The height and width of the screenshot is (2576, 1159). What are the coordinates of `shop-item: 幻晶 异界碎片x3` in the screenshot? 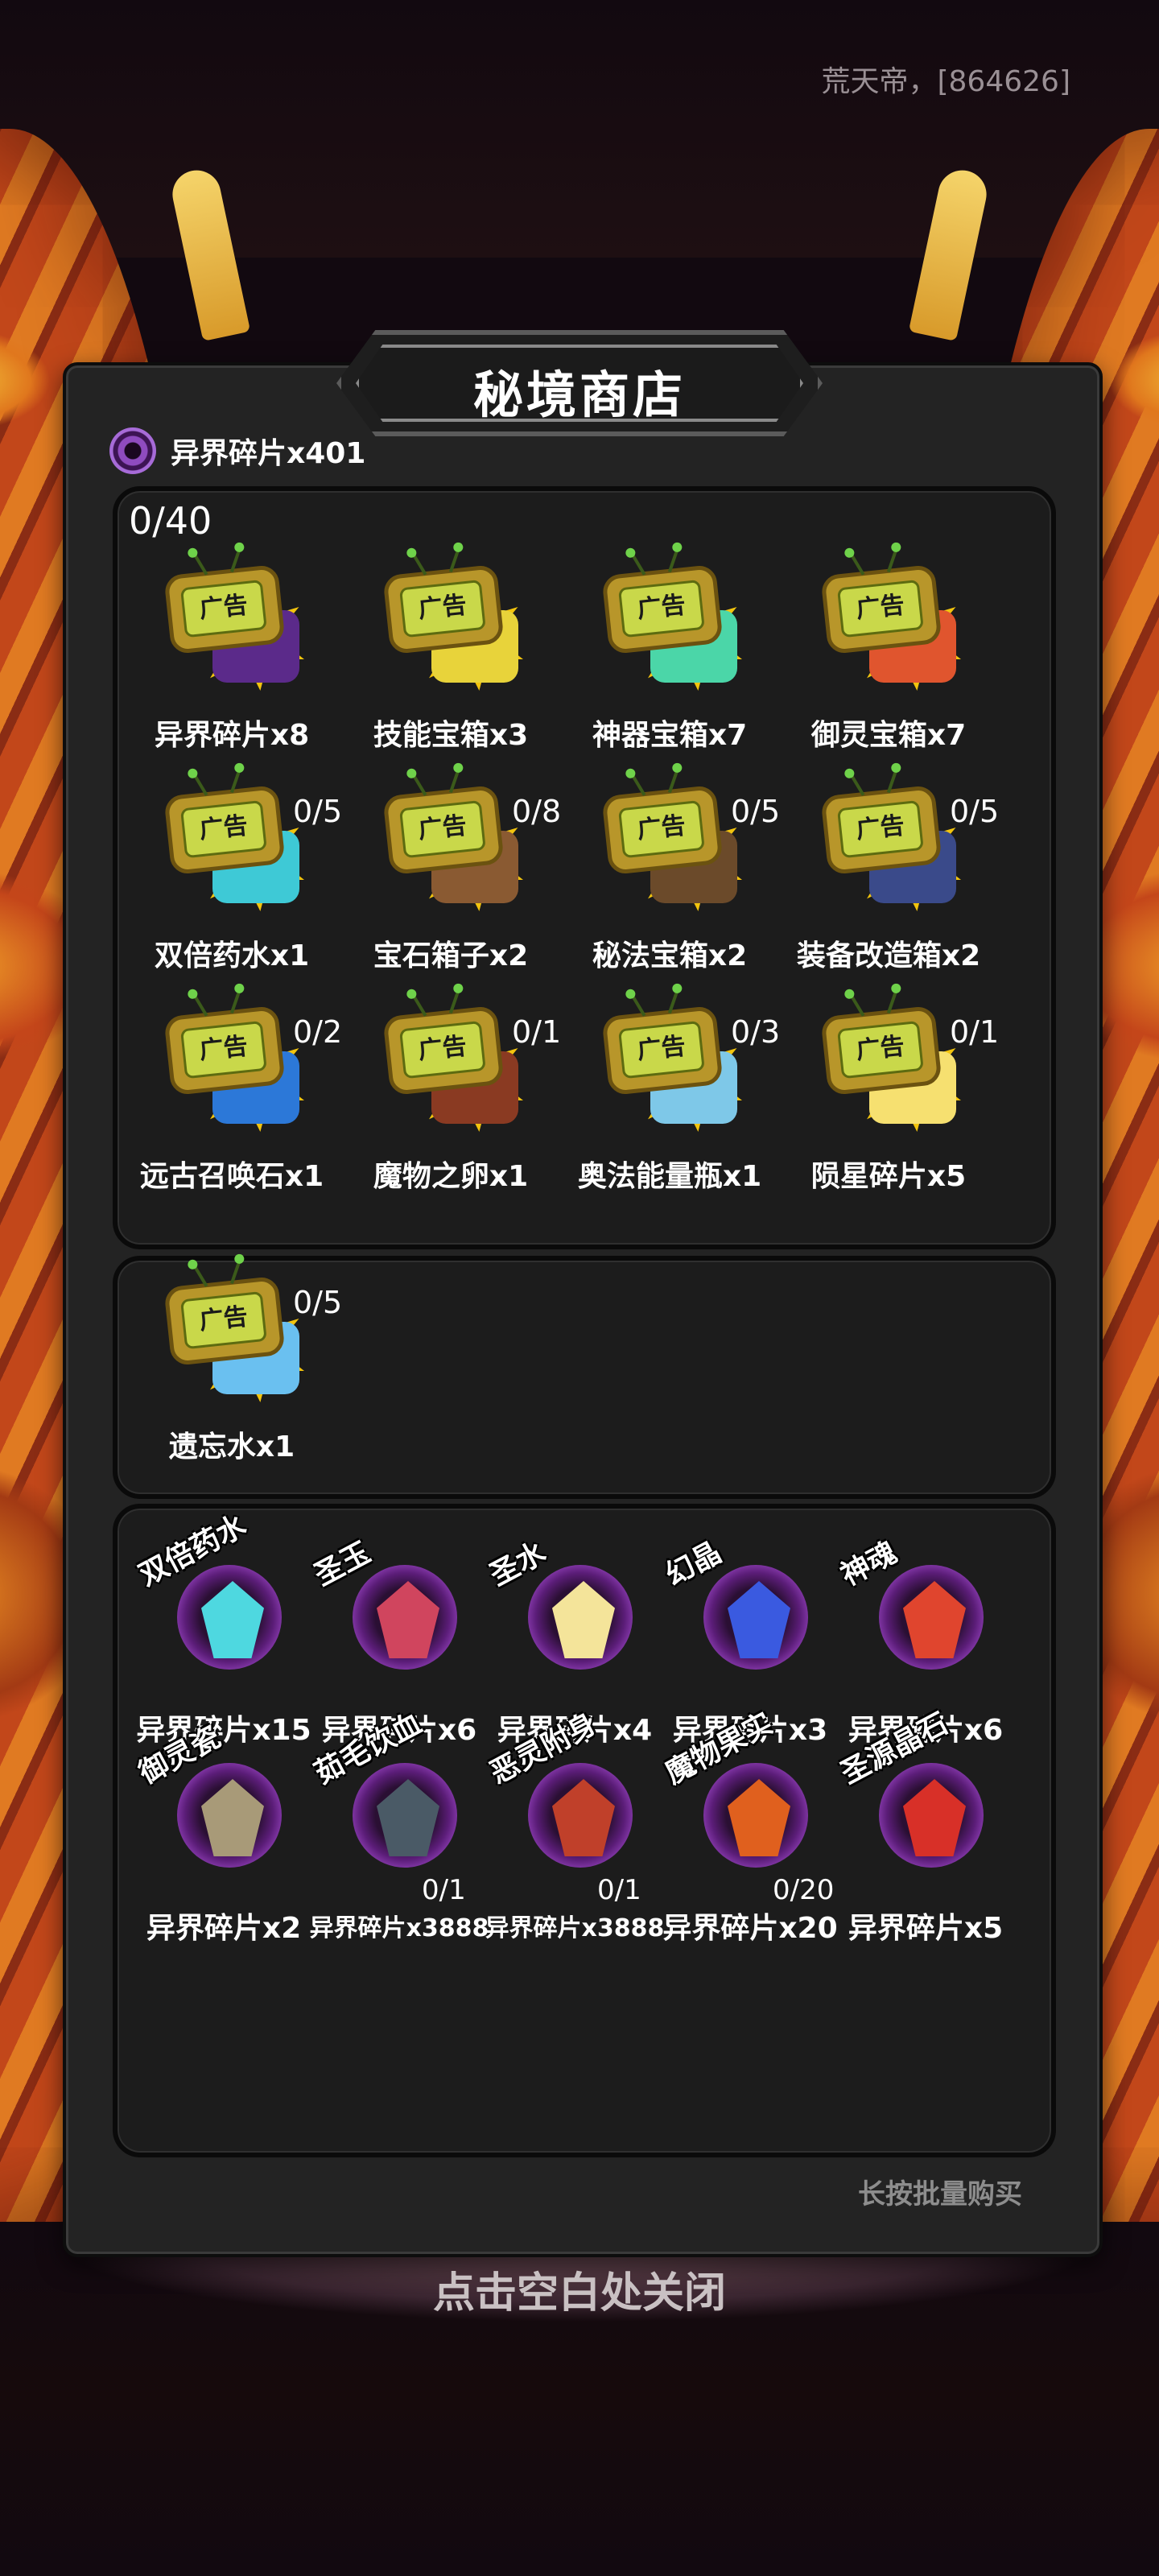 It's located at (749, 1636).